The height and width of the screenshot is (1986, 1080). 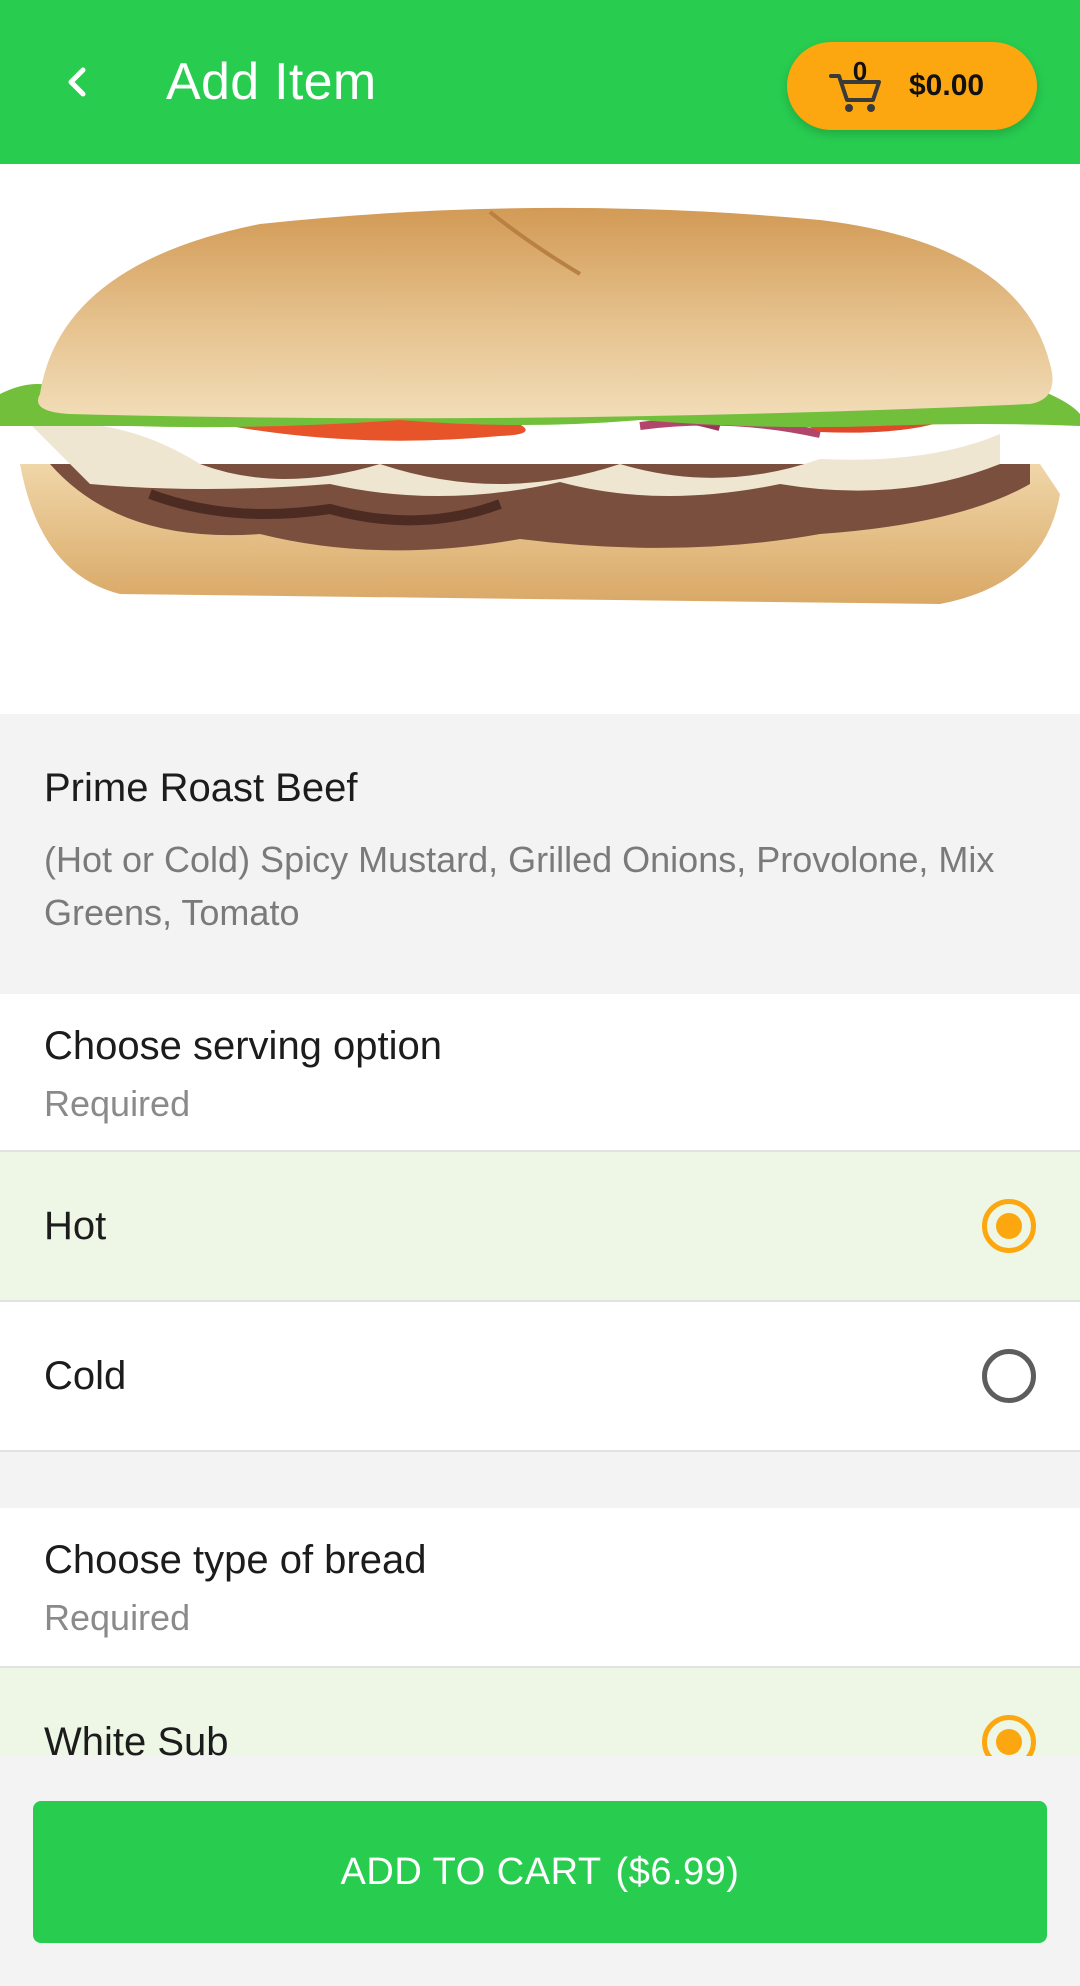 I want to click on serving-option-section-header: Choose serving option Required, so click(x=540, y=1073).